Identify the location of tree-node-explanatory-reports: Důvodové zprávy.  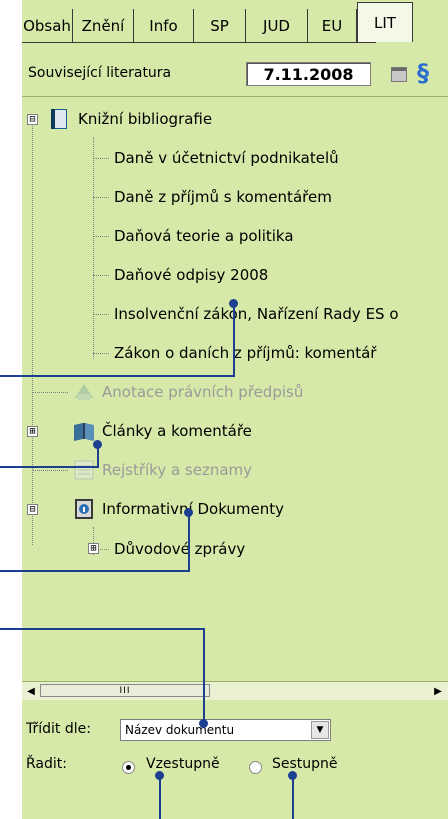
(179, 549).